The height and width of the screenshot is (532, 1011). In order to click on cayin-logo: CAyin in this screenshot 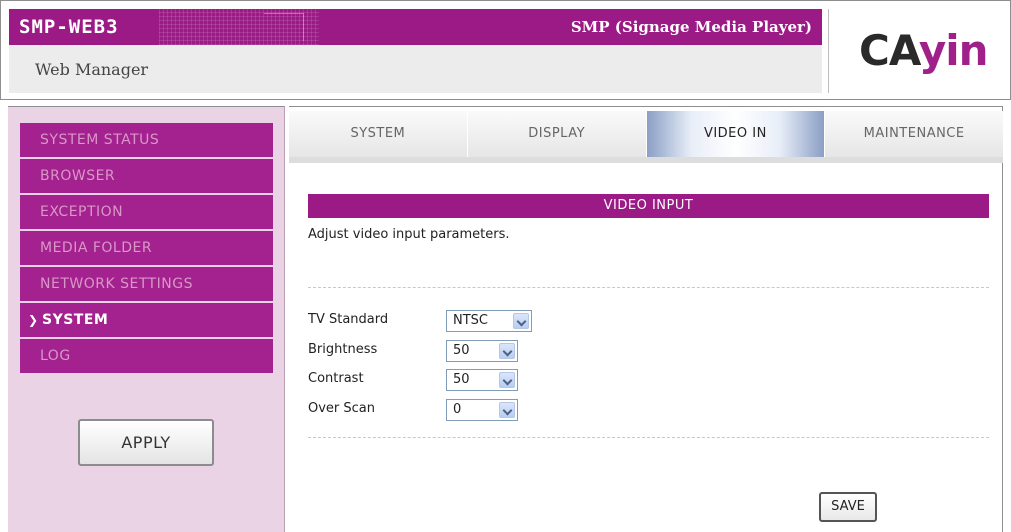, I will do `click(924, 50)`.